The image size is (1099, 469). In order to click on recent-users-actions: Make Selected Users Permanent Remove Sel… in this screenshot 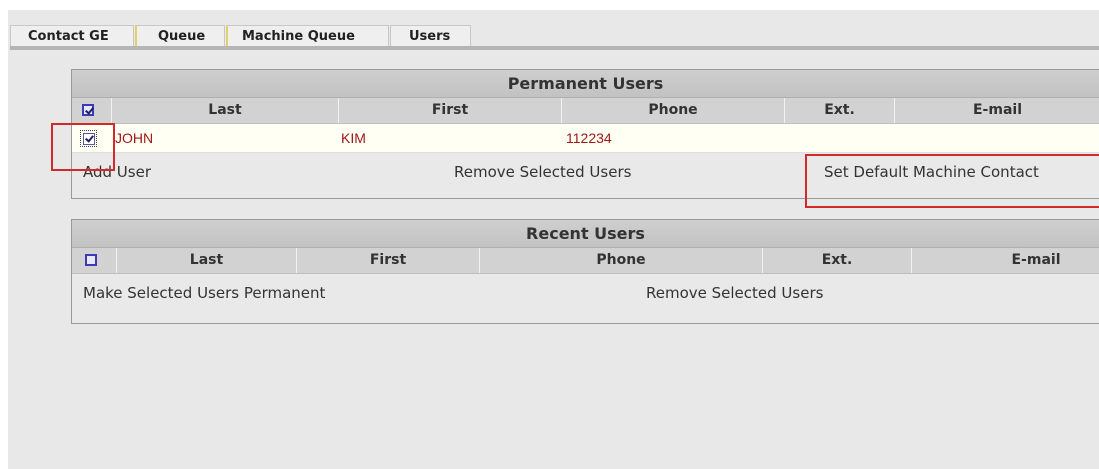, I will do `click(585, 293)`.